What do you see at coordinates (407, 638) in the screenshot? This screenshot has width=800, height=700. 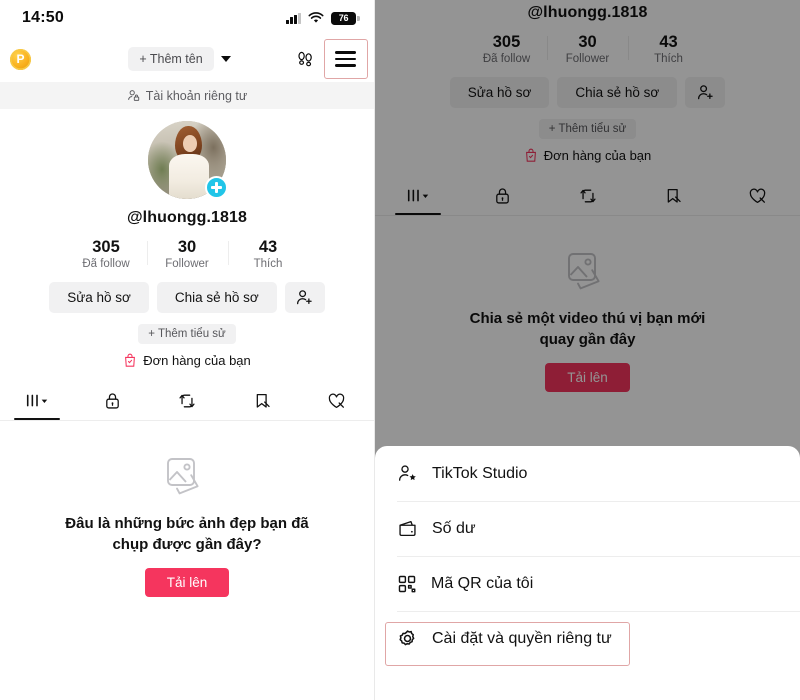 I see `gear-icon` at bounding box center [407, 638].